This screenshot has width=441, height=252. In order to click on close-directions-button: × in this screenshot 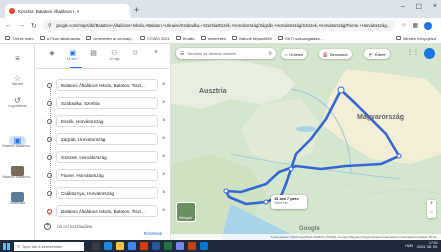, I will do `click(156, 52)`.